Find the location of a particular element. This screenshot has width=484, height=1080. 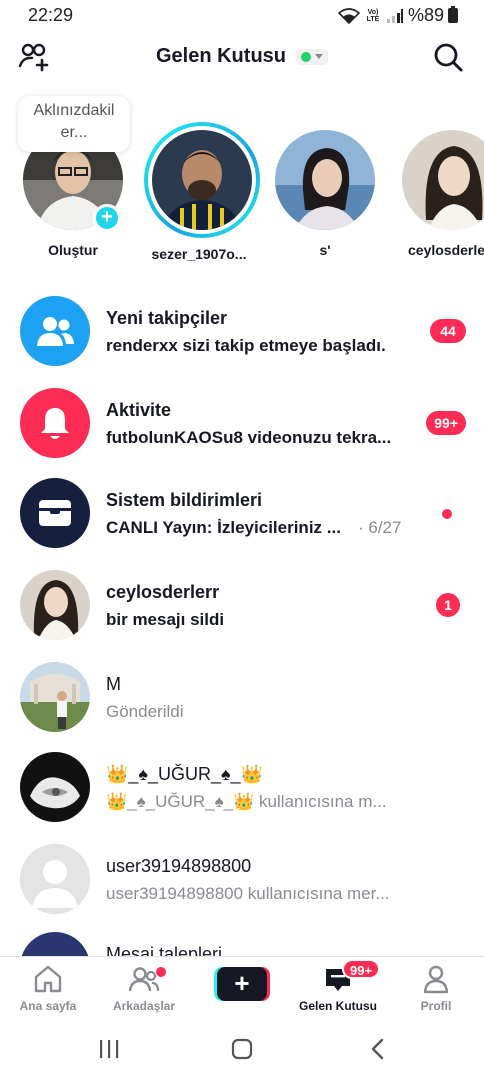

story-item: s' is located at coordinates (325, 194).